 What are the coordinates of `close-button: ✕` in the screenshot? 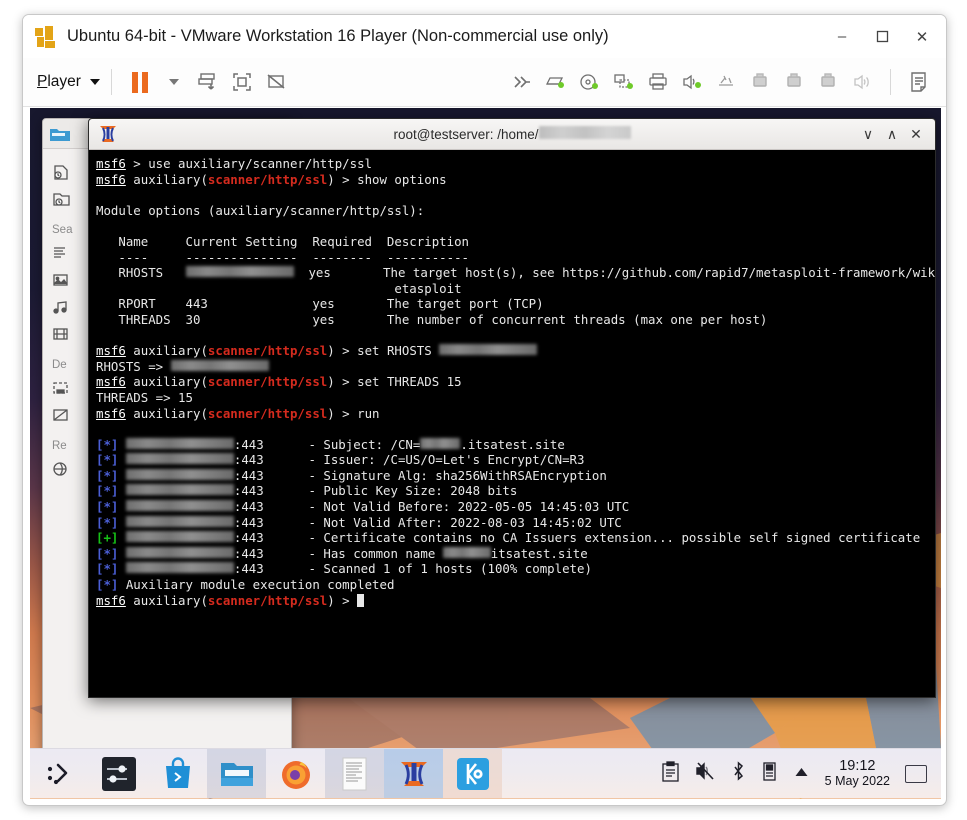 It's located at (922, 37).